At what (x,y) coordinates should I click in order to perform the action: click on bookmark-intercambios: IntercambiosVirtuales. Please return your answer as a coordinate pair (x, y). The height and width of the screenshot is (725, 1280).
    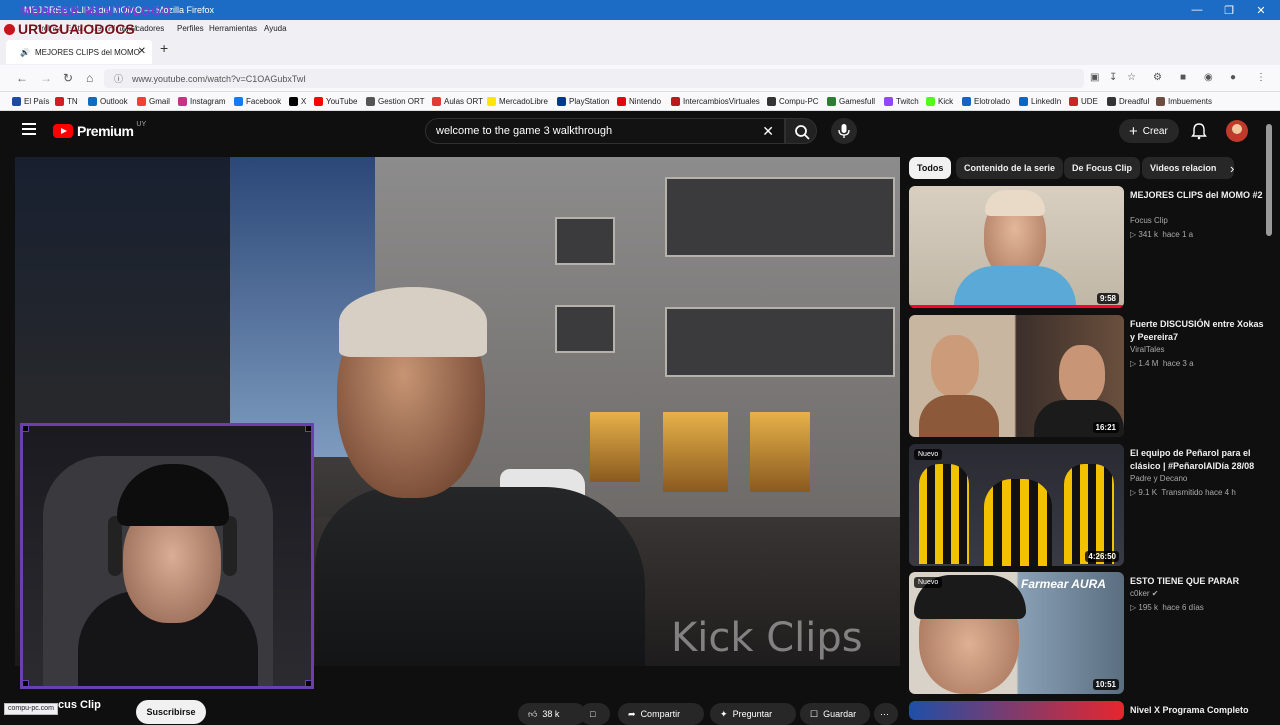
    Looking at the image, I should click on (715, 101).